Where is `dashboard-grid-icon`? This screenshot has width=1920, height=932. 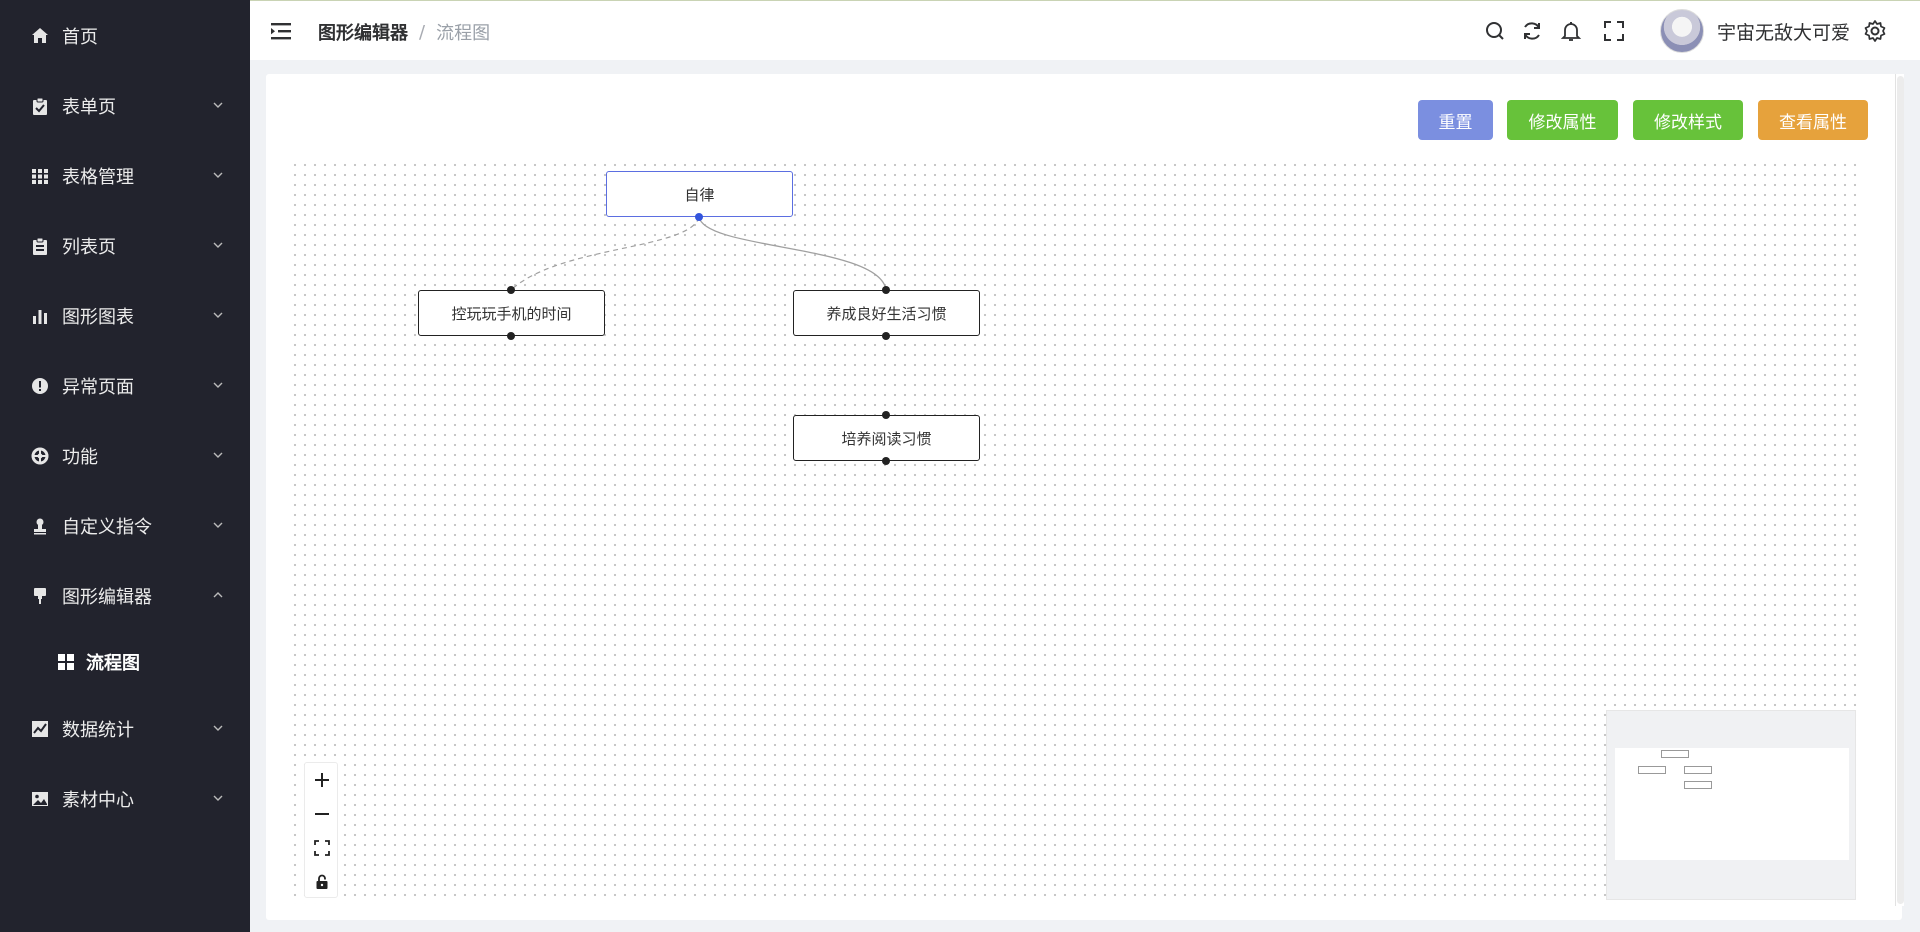 dashboard-grid-icon is located at coordinates (66, 662).